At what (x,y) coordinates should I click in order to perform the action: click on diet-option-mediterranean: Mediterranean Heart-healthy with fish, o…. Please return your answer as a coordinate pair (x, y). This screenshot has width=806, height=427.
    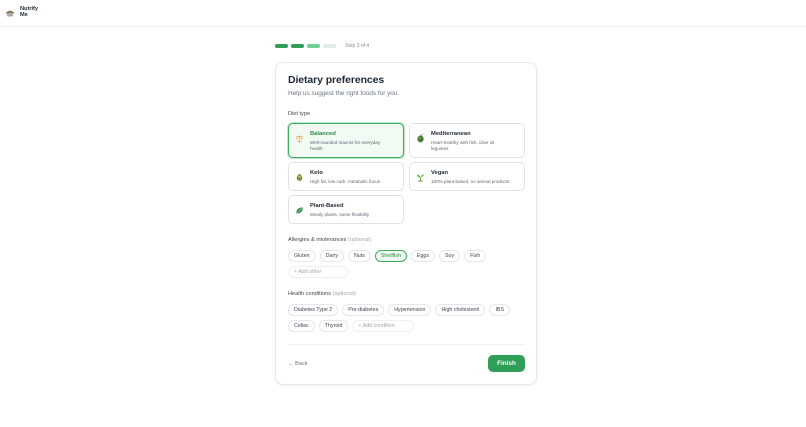
    Looking at the image, I should click on (467, 140).